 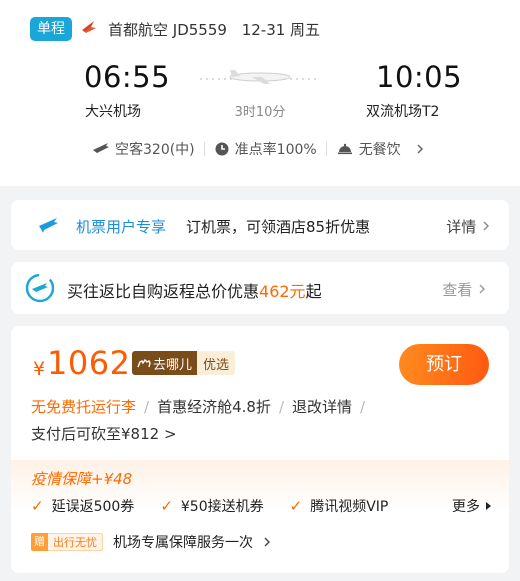 I want to click on on-time-item: 准点率100%, so click(x=265, y=149).